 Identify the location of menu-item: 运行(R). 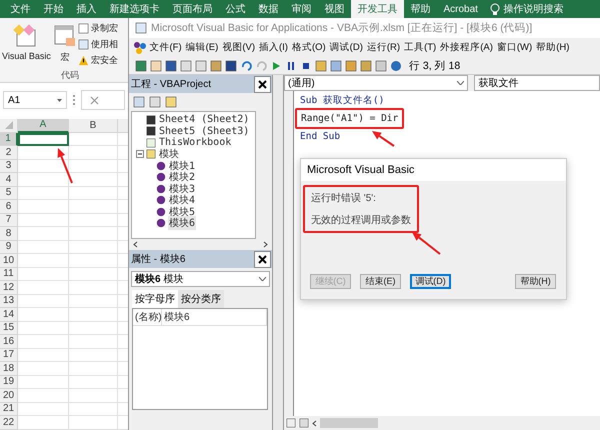
(383, 47).